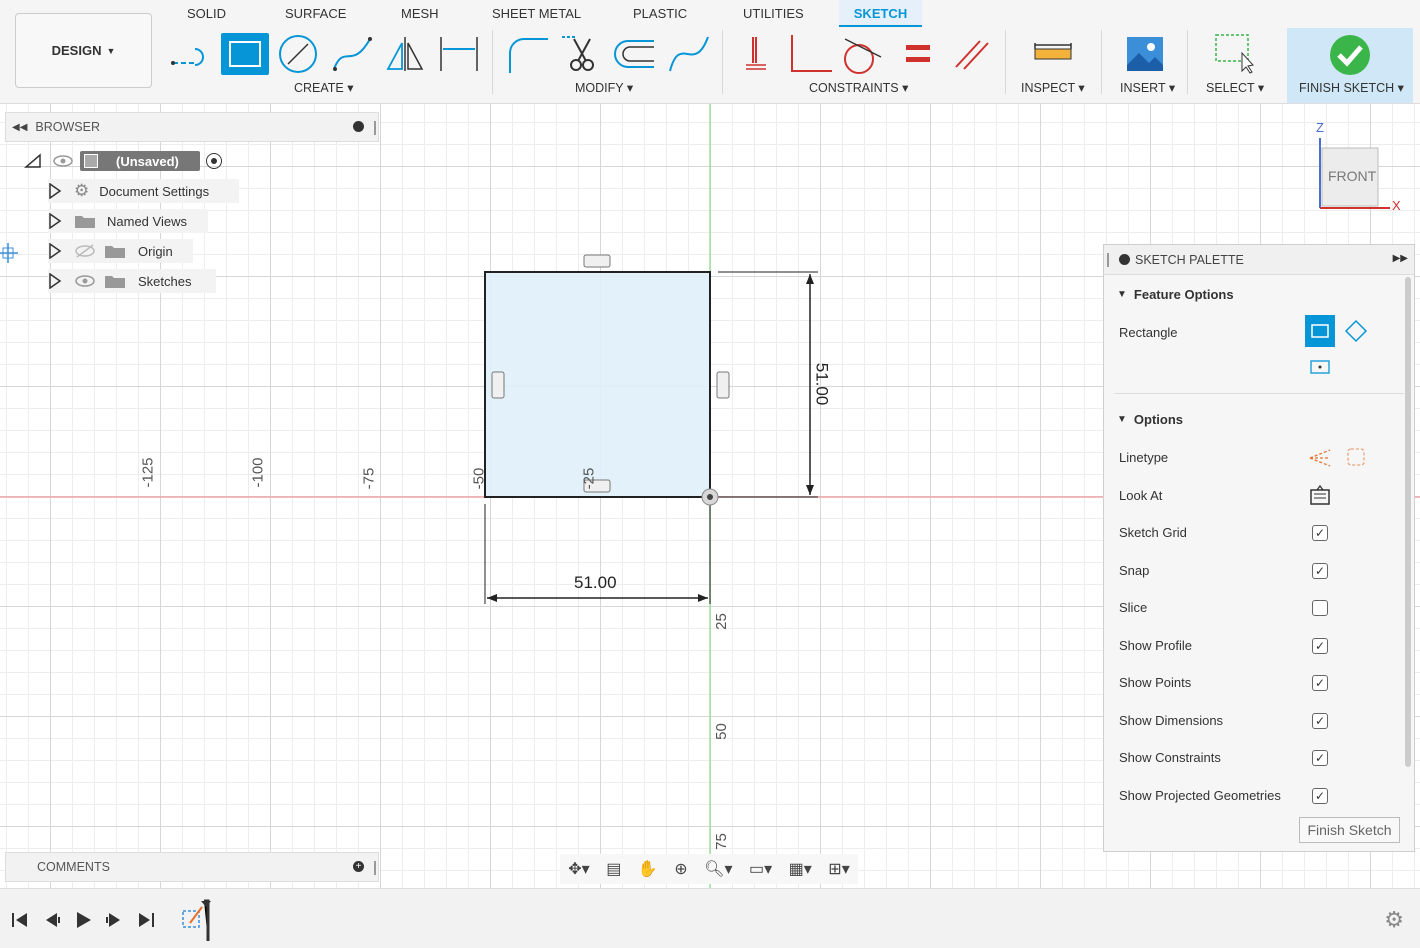 This screenshot has width=1420, height=948. Describe the element at coordinates (648, 869) in the screenshot. I see `pan-hand-icon: ✋` at that location.